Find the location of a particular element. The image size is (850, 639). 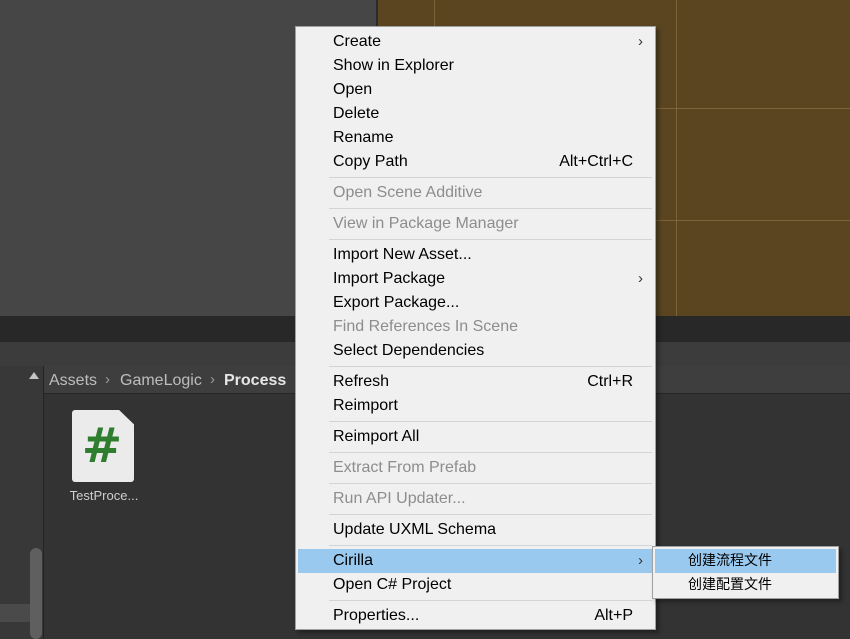

menu-item-label: Import Package is located at coordinates (389, 278).